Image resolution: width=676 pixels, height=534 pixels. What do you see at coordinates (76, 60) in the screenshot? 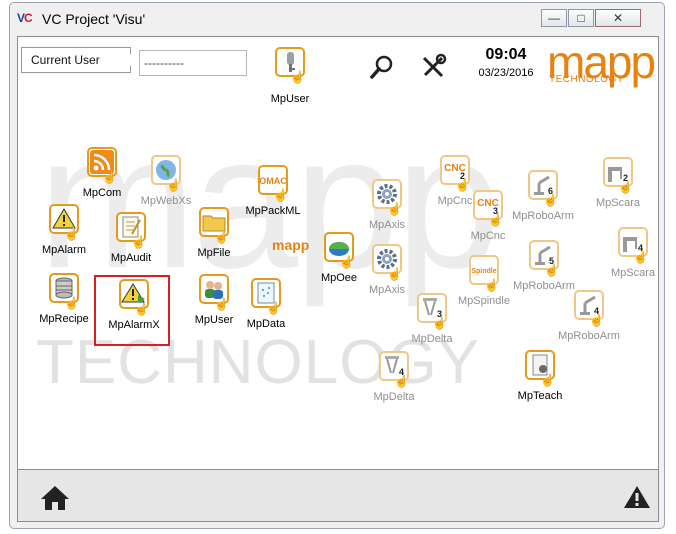
I see `current-user-label: Current User` at bounding box center [76, 60].